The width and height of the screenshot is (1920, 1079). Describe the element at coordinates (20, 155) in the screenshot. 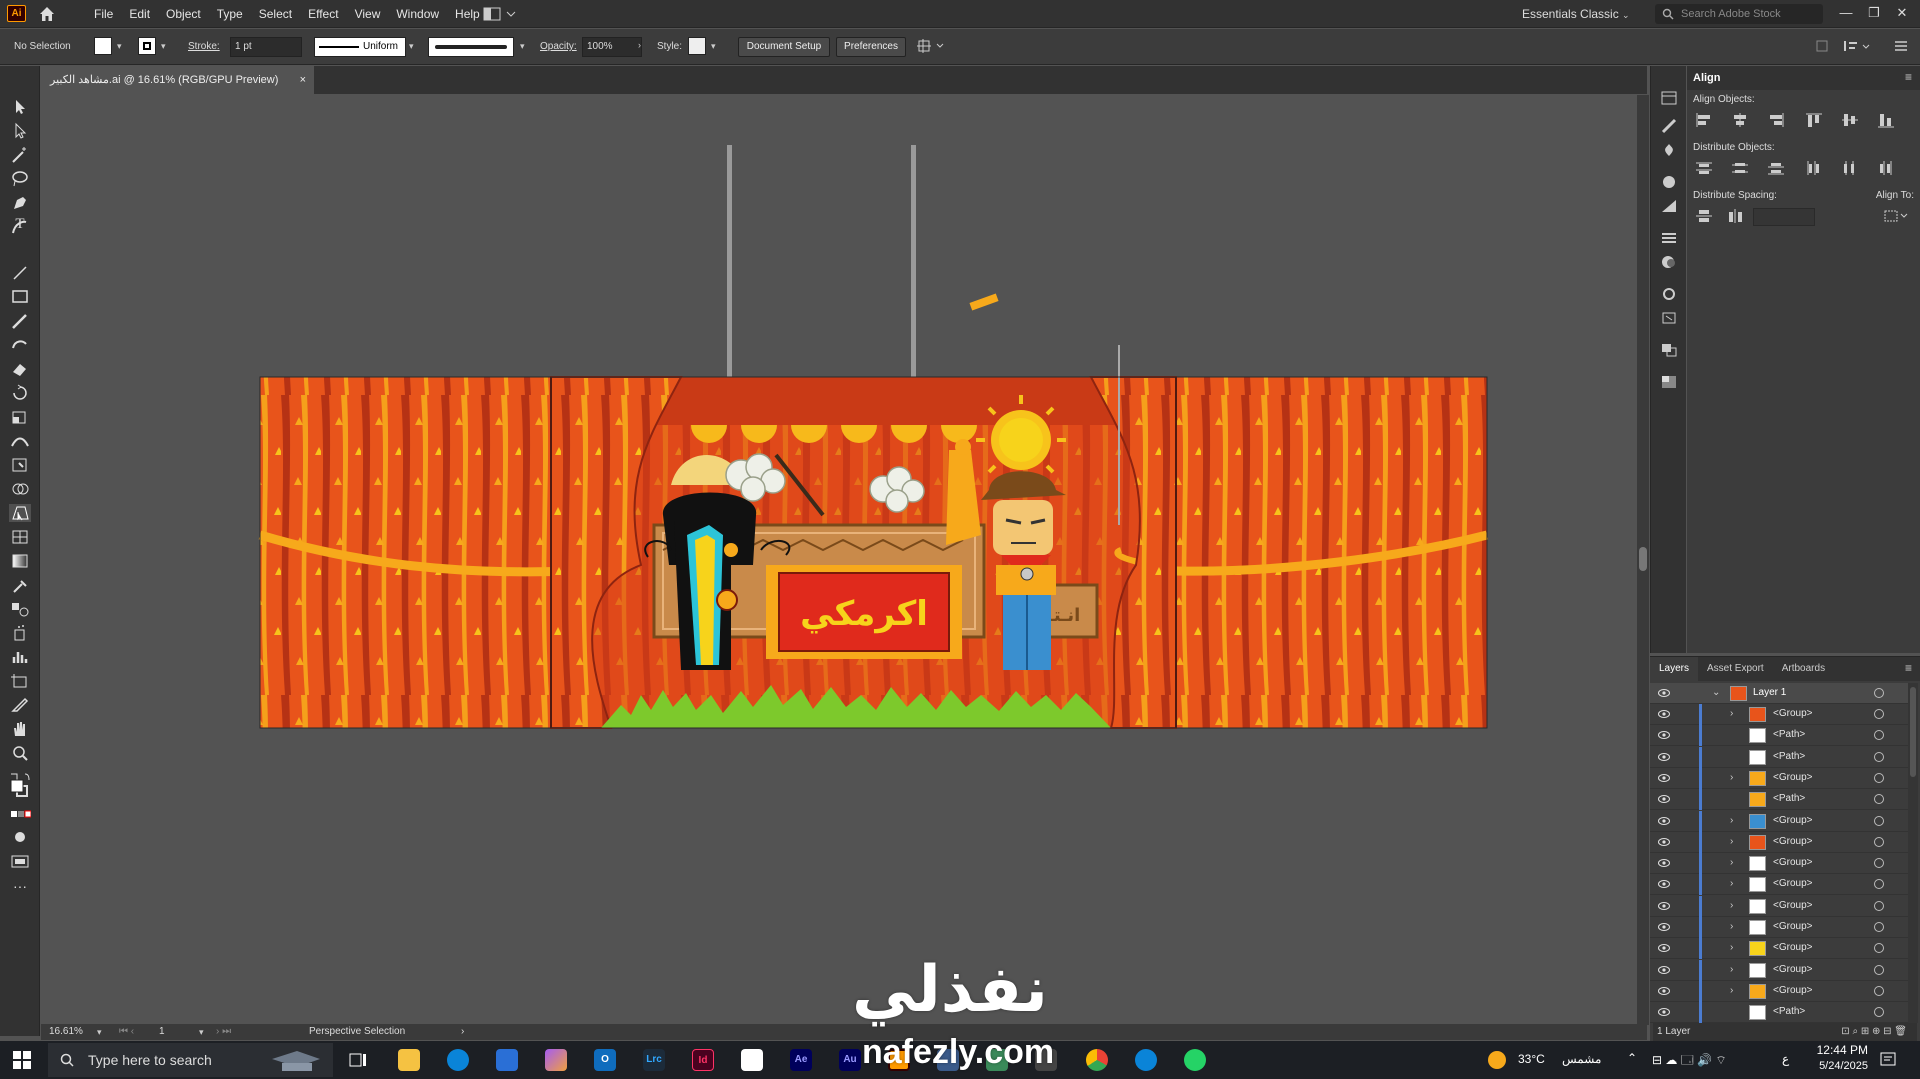

I see `magic-wand-tool-icon` at that location.